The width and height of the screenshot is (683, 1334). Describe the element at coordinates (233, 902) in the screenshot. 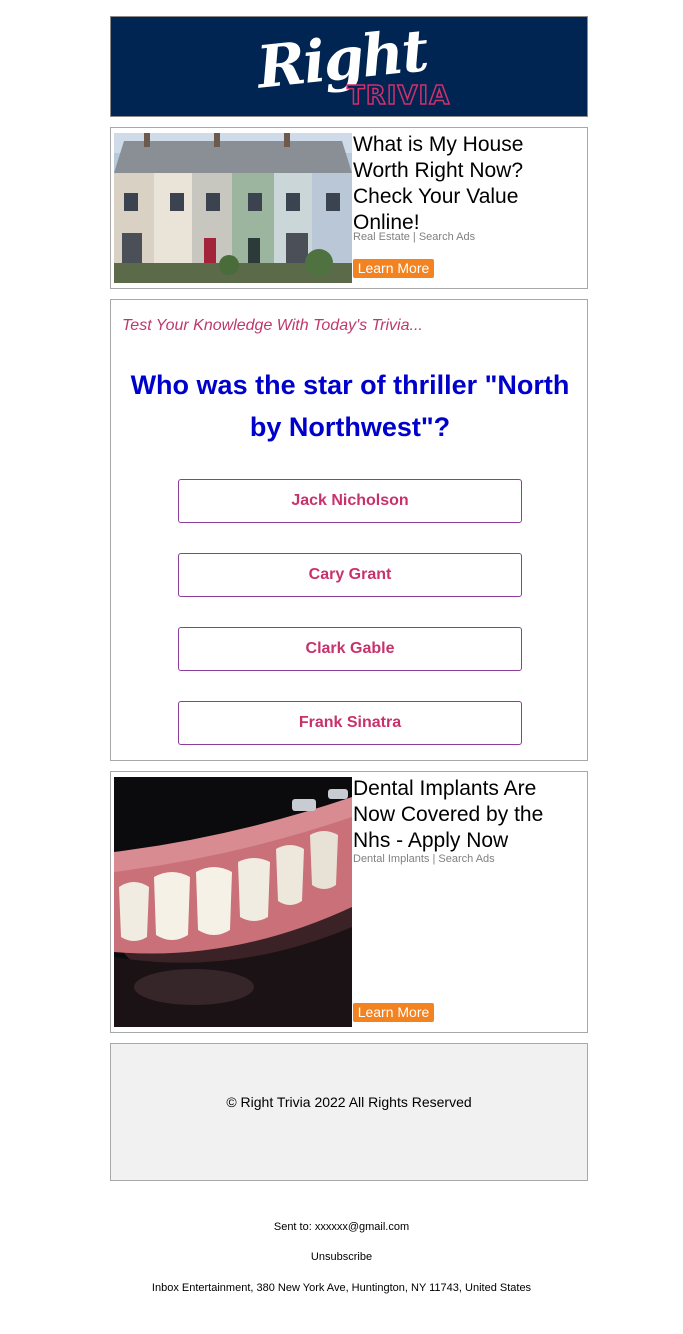

I see `dental-implant-photo-icon` at that location.